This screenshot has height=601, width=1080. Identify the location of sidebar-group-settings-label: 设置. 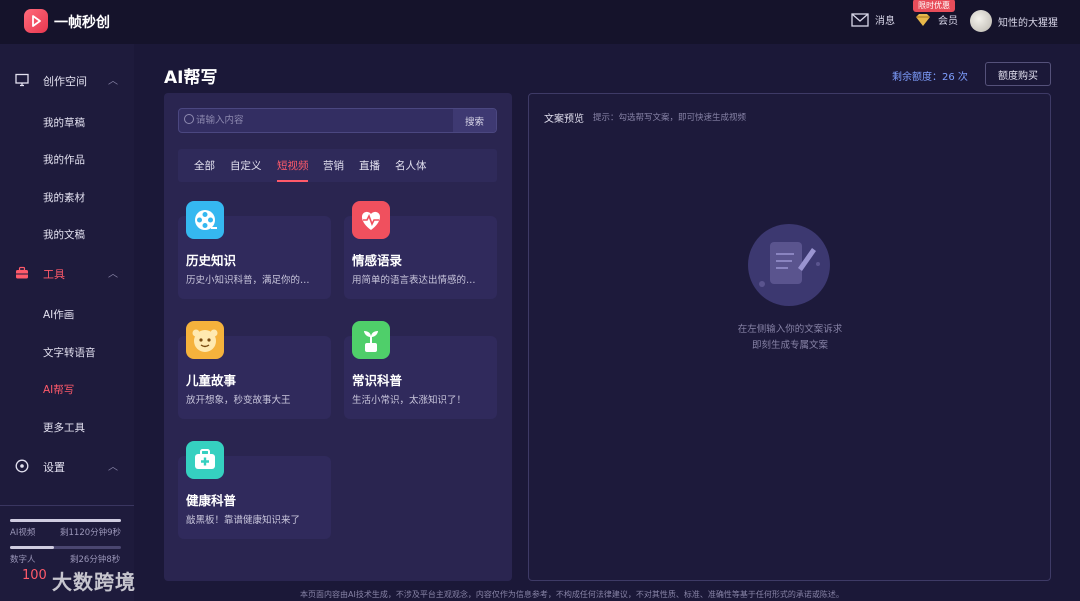
(54, 467).